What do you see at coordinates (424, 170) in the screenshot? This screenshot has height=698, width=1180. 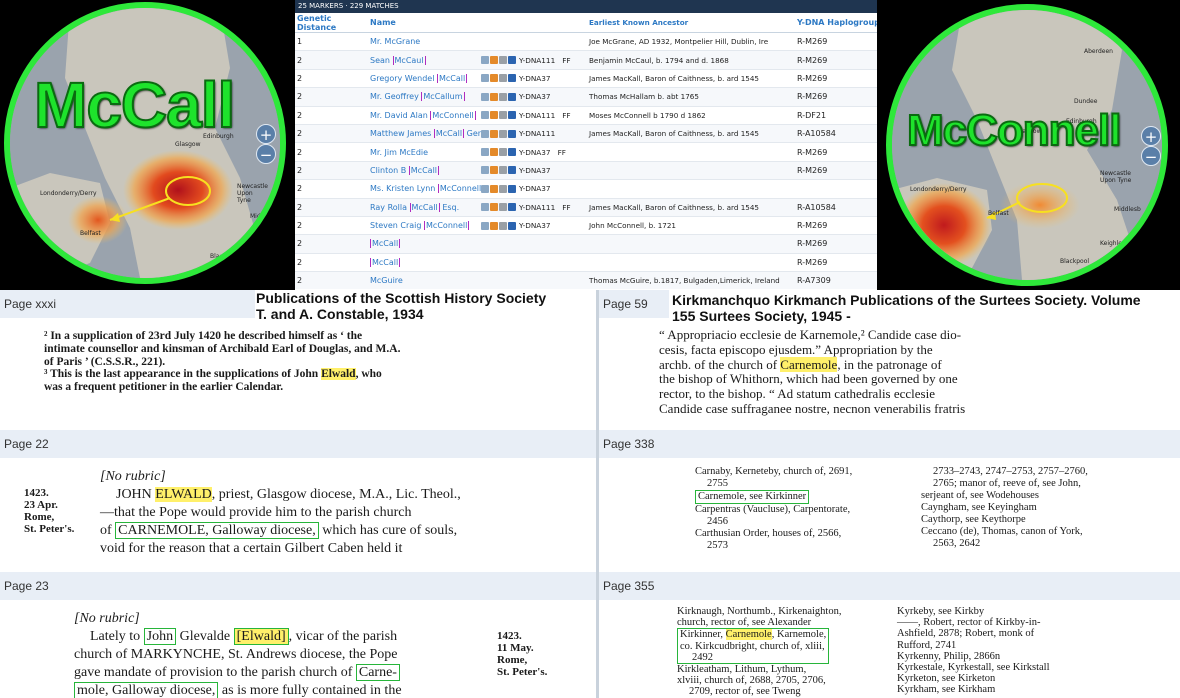 I see `match-name-link: Clinton B McCall` at bounding box center [424, 170].